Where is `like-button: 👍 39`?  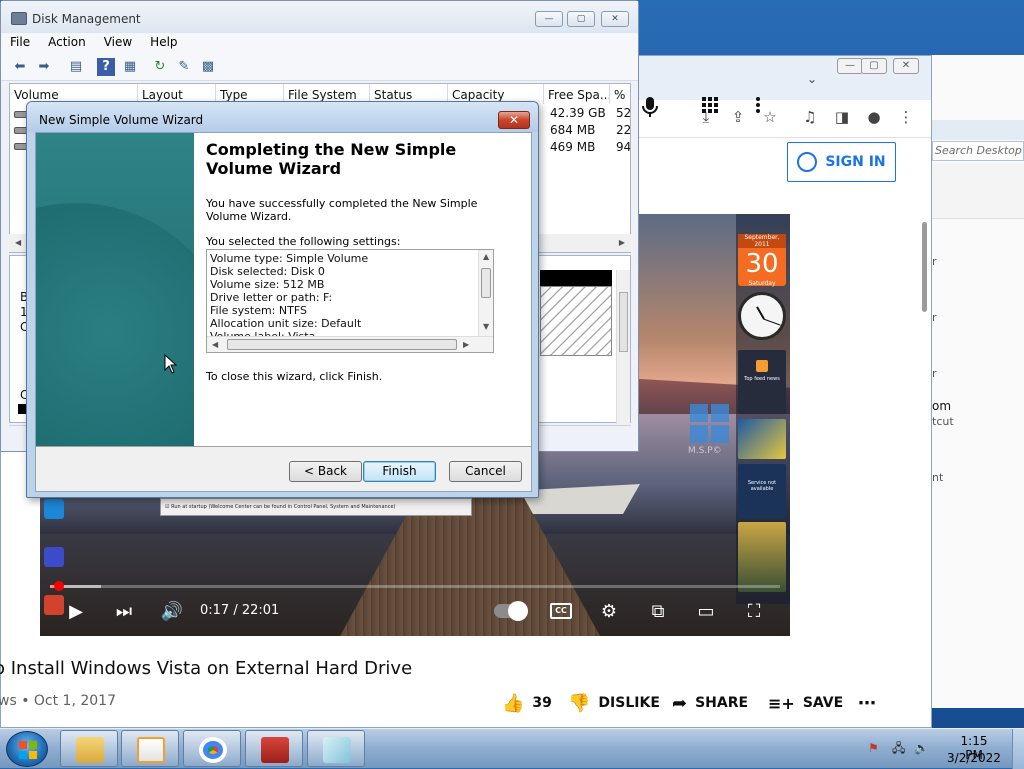 like-button: 👍 39 is located at coordinates (527, 703).